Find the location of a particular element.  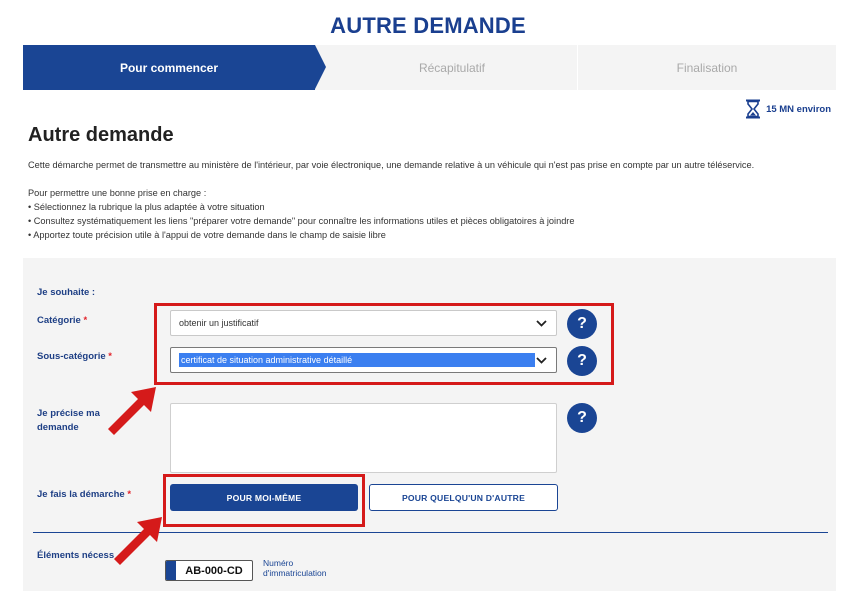

step-label: Finalisation is located at coordinates (707, 67).